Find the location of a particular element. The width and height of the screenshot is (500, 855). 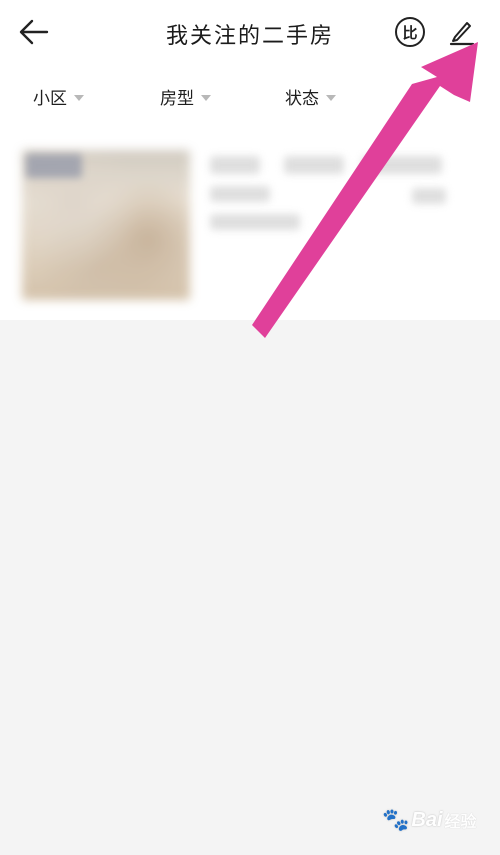

watermark-brand: Bai is located at coordinates (427, 819).